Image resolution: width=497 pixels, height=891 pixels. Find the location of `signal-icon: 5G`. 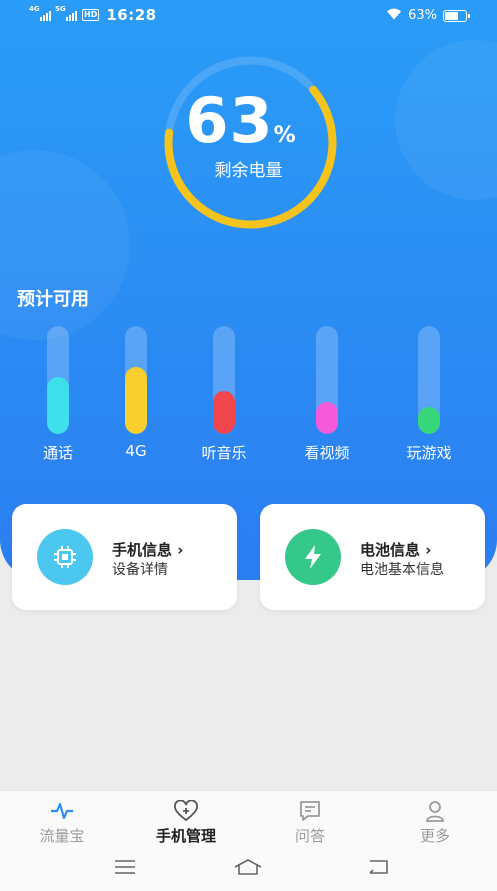

signal-icon: 5G is located at coordinates (66, 13).